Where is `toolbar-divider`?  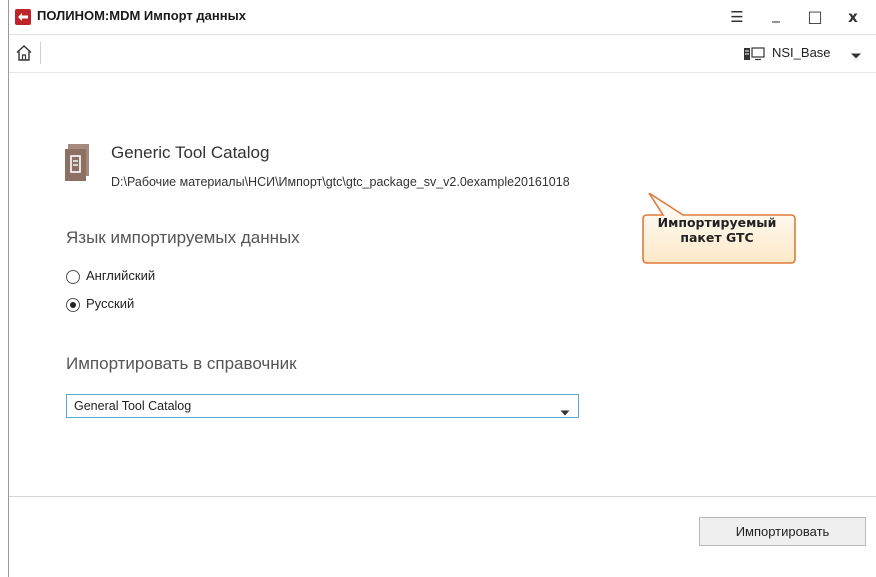 toolbar-divider is located at coordinates (40, 53).